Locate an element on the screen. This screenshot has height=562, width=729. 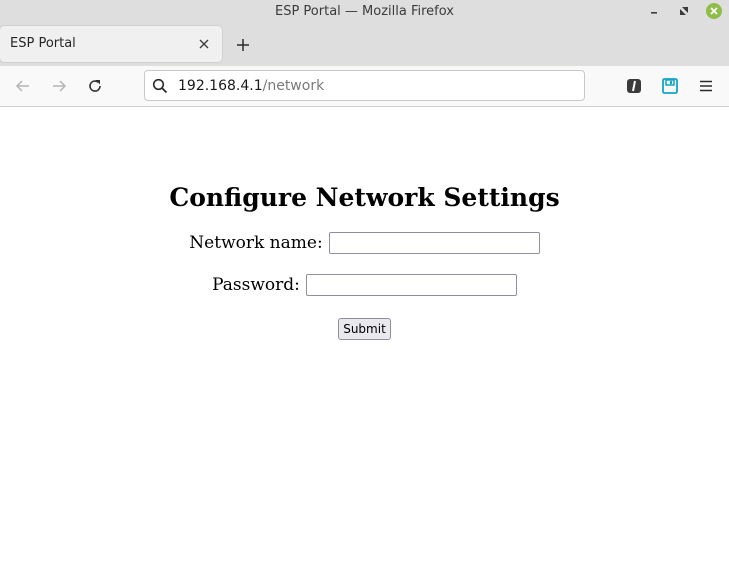
app-menu-button is located at coordinates (706, 86).